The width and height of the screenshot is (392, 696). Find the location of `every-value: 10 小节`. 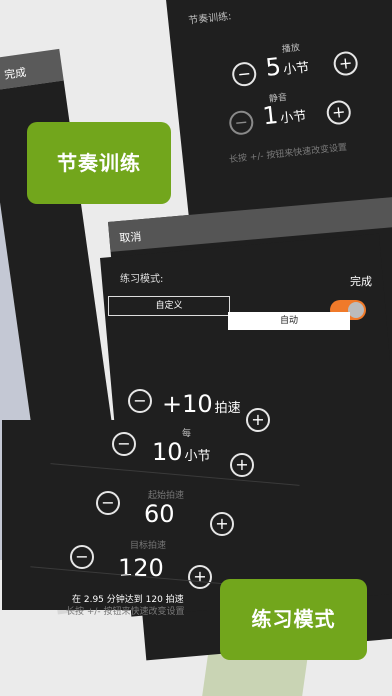

every-value: 10 小节 is located at coordinates (181, 452).